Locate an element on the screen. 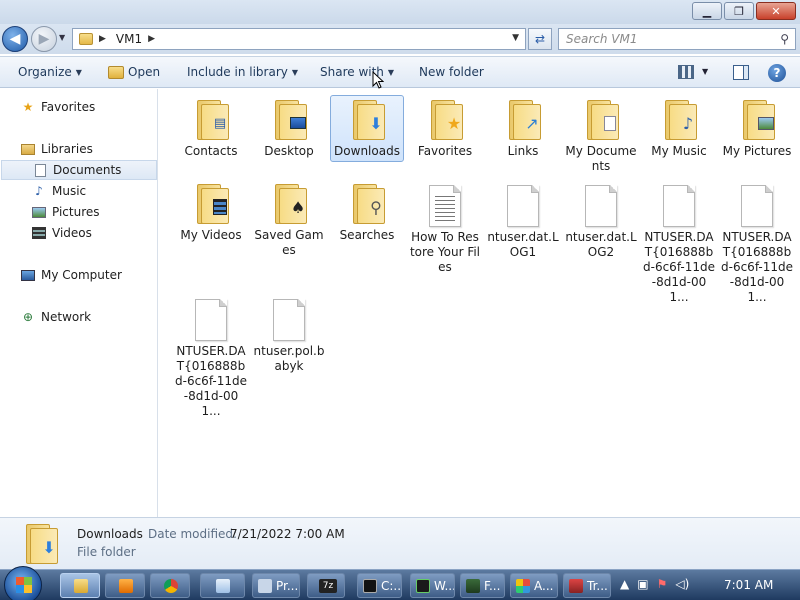  contacts-folder-icon: ▤ is located at coordinates (211, 120).